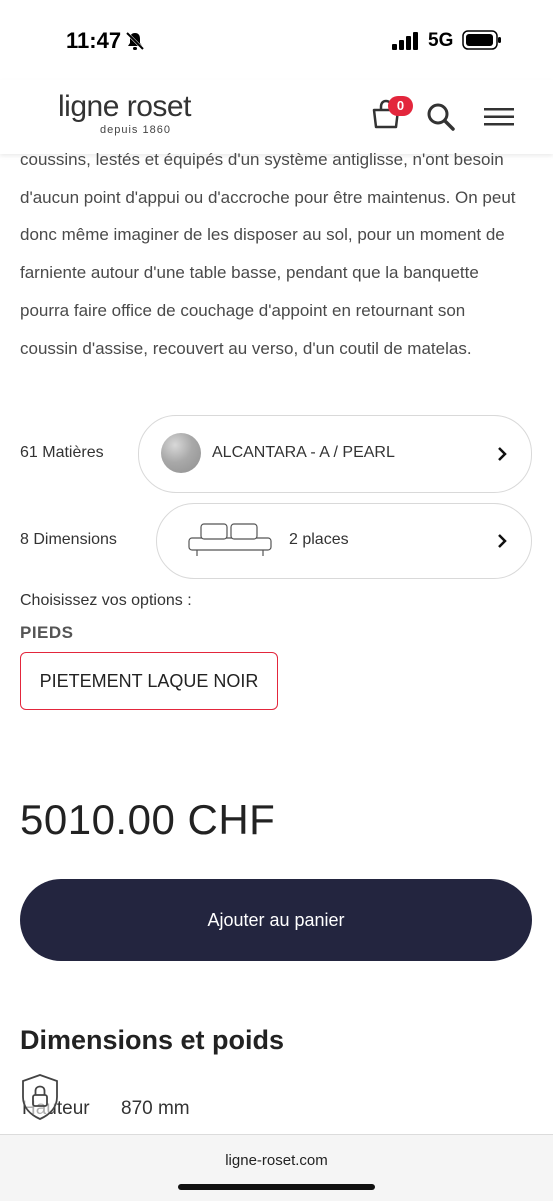  What do you see at coordinates (47, 632) in the screenshot?
I see `option-group-label: PIEDS` at bounding box center [47, 632].